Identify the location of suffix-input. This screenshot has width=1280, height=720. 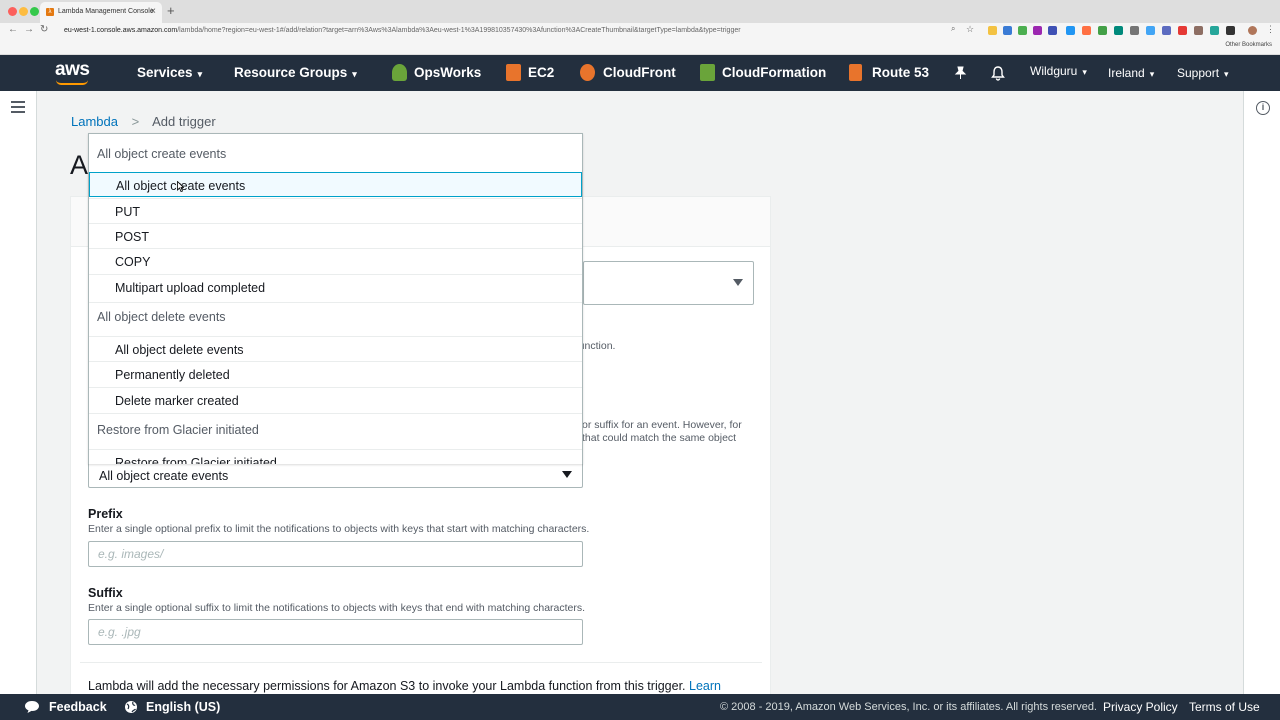
(335, 632).